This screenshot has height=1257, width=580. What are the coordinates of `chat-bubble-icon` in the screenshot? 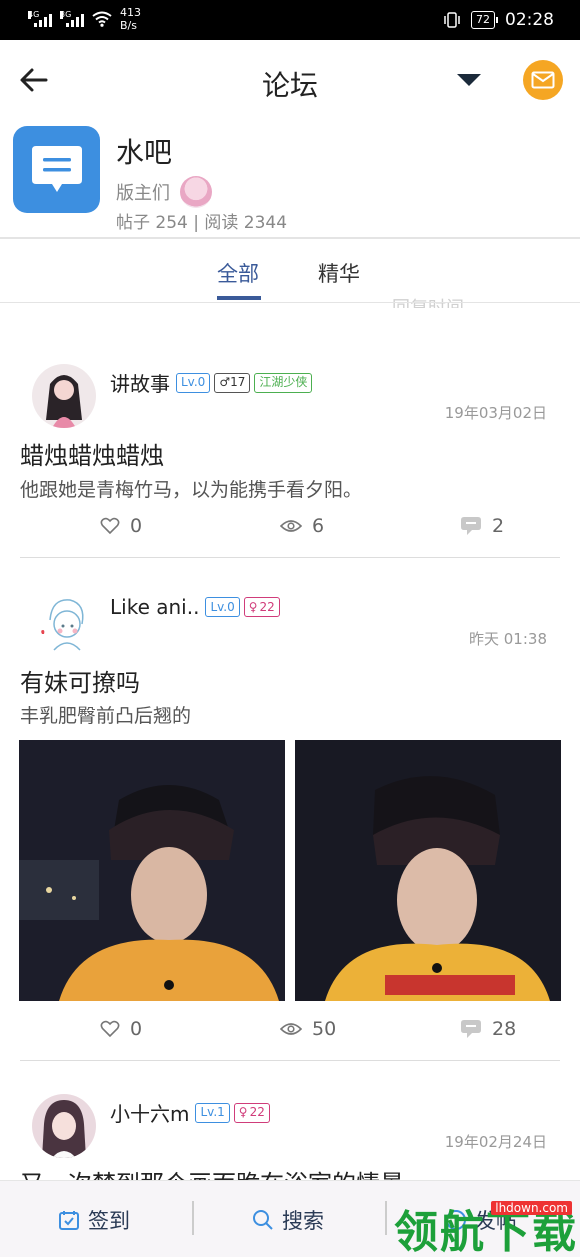 It's located at (56, 168).